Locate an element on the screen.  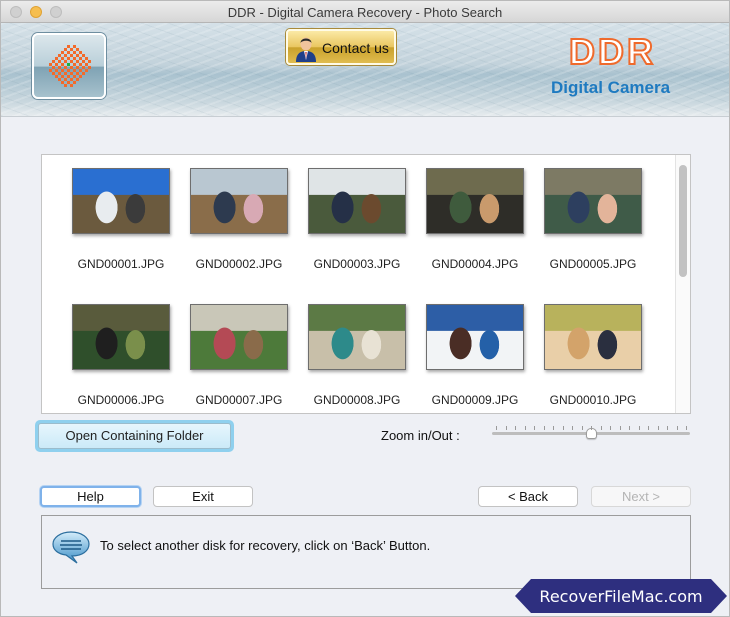
open-containing-folder-label: Open Containing Folder is located at coordinates (134, 436).